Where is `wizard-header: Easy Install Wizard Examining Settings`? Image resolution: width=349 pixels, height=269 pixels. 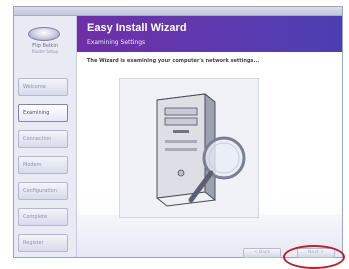 wizard-header: Easy Install Wizard Examining Settings is located at coordinates (209, 34).